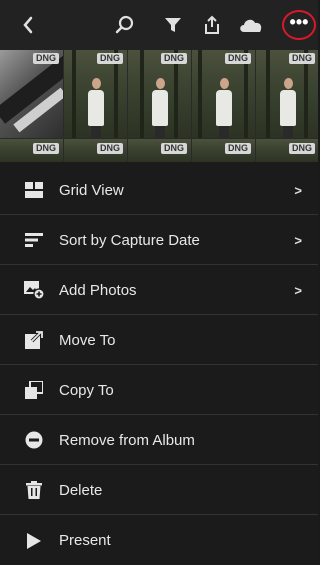 Image resolution: width=320 pixels, height=565 pixels. What do you see at coordinates (34, 440) in the screenshot?
I see `remove-icon` at bounding box center [34, 440].